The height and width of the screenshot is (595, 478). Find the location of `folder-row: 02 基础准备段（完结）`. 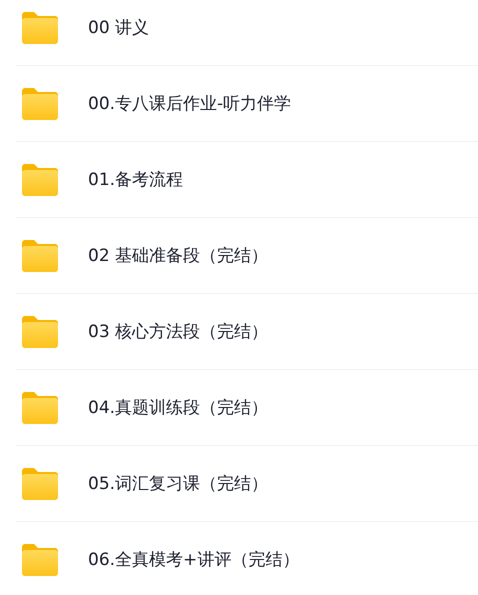

folder-row: 02 基础准备段（完结） is located at coordinates (247, 256).